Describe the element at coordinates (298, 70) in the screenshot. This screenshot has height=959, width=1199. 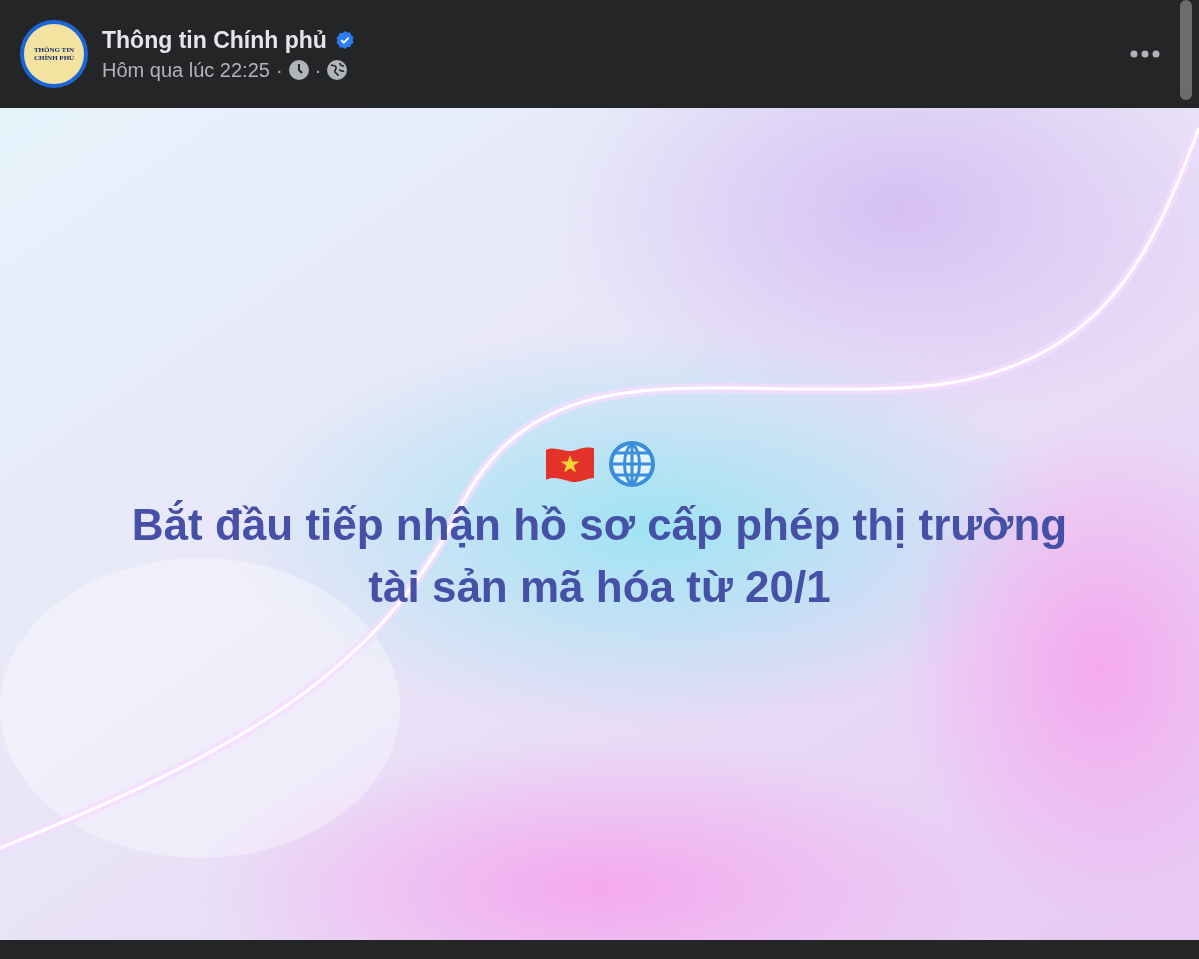
I see `clock-icon` at that location.